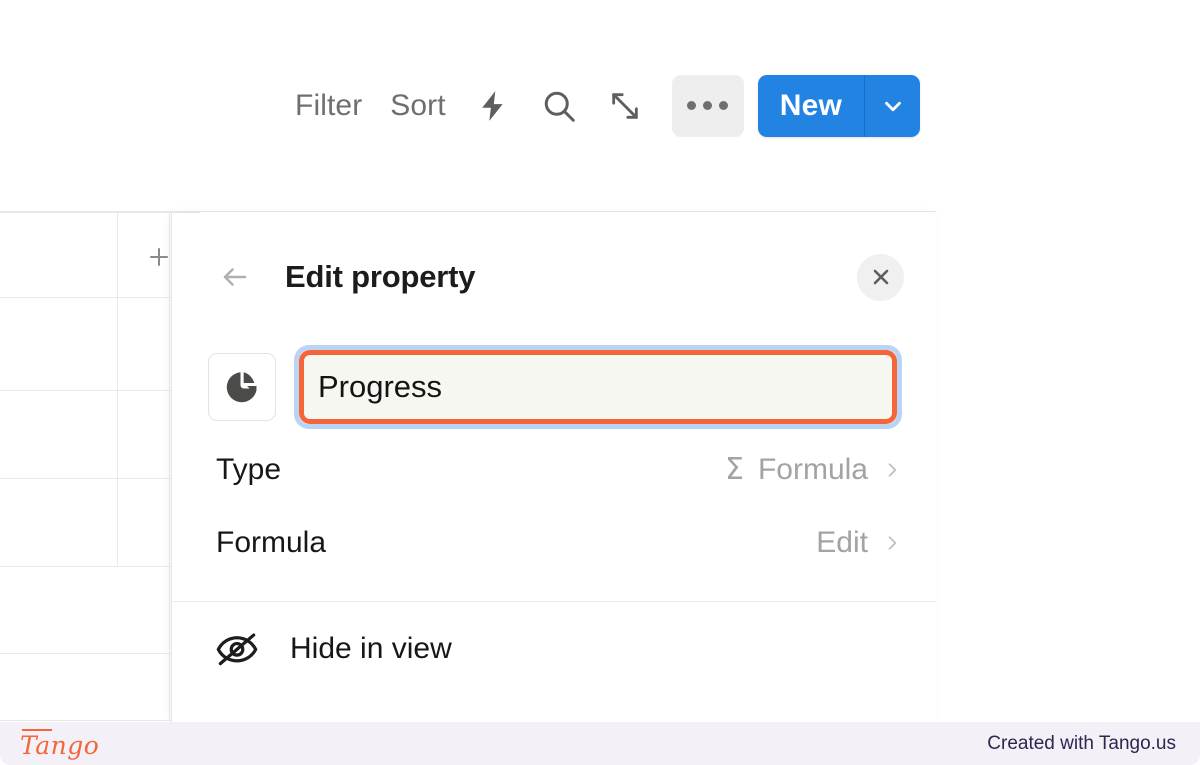  I want to click on property-type-icon-button, so click(242, 387).